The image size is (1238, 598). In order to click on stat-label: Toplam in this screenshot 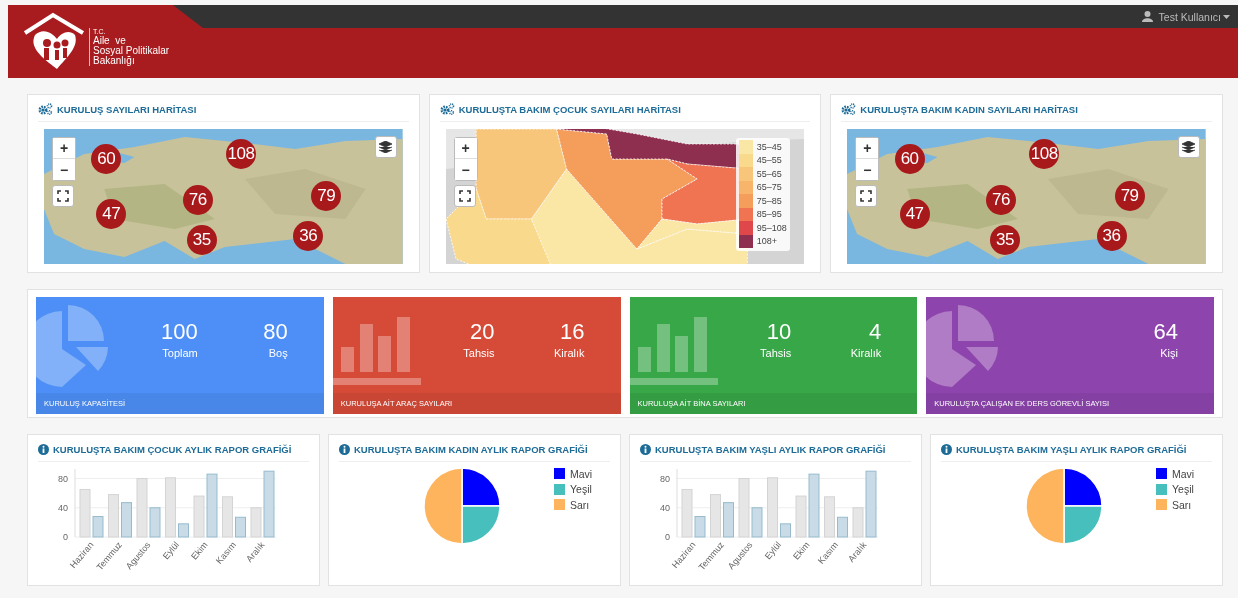, I will do `click(180, 353)`.